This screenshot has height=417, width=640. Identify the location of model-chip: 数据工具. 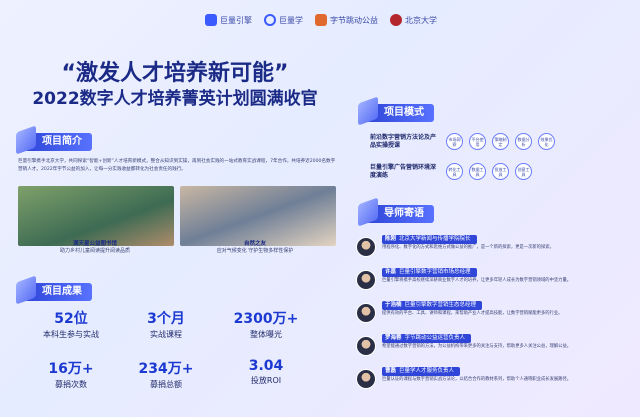
(477, 171).